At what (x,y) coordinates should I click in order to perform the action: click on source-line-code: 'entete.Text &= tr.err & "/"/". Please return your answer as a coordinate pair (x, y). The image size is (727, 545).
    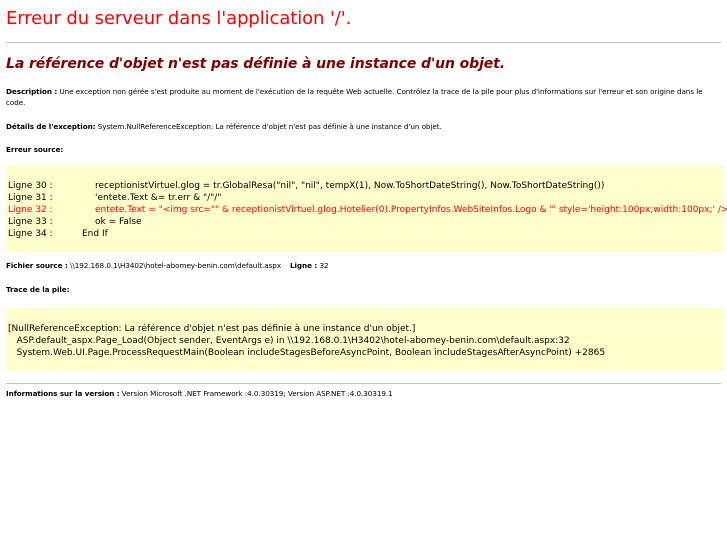
    Looking at the image, I should click on (158, 198).